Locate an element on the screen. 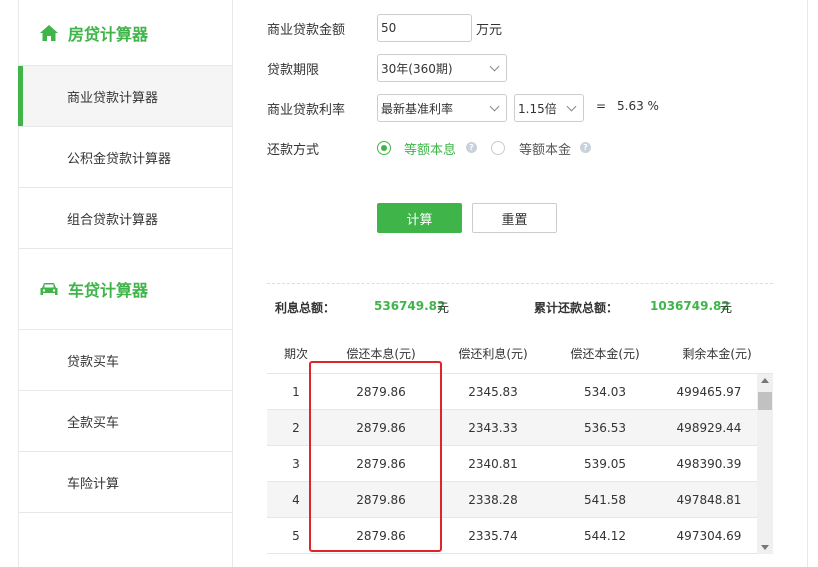 The image size is (818, 567). nav-car-full-payment: 全款买车 is located at coordinates (125, 421).